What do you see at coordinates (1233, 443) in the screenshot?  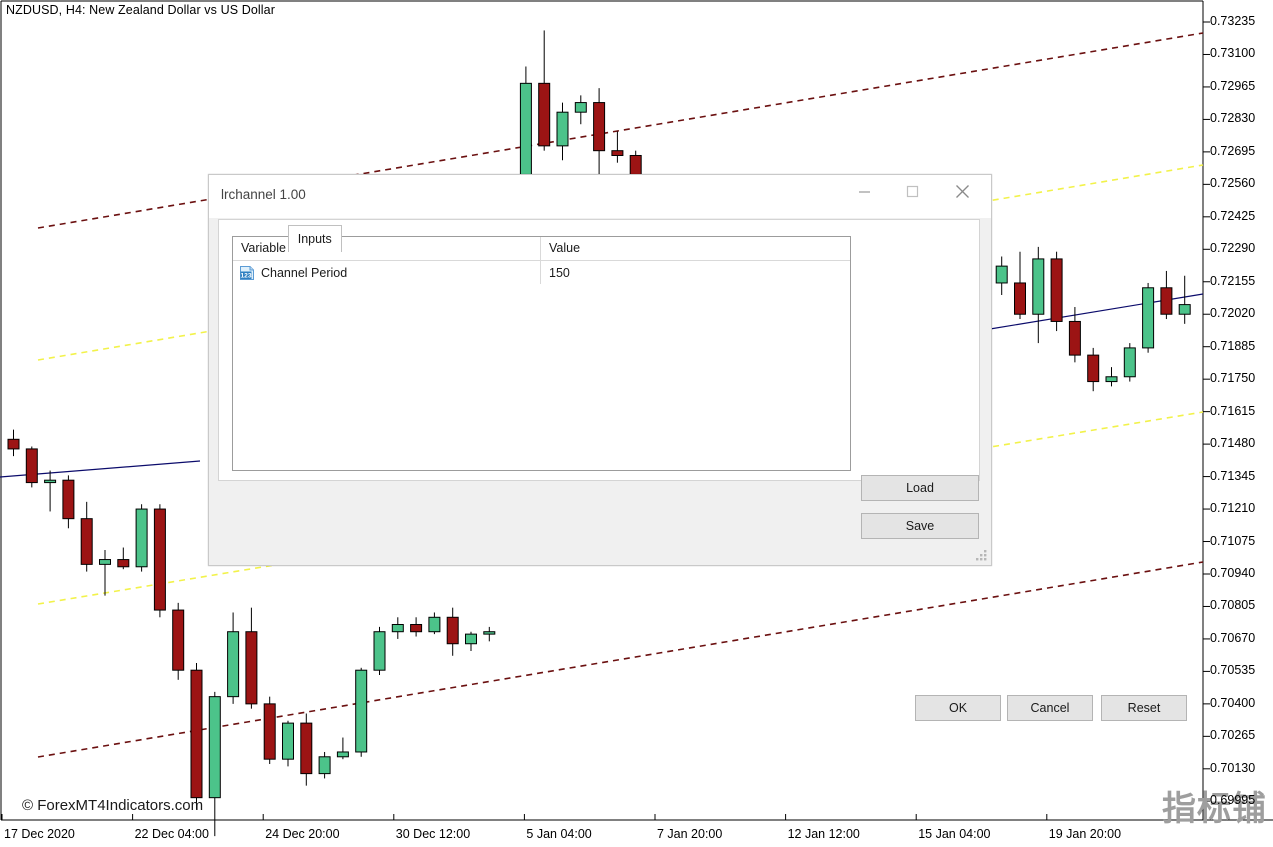 I see `y-axis-tick-label: 0.71480` at bounding box center [1233, 443].